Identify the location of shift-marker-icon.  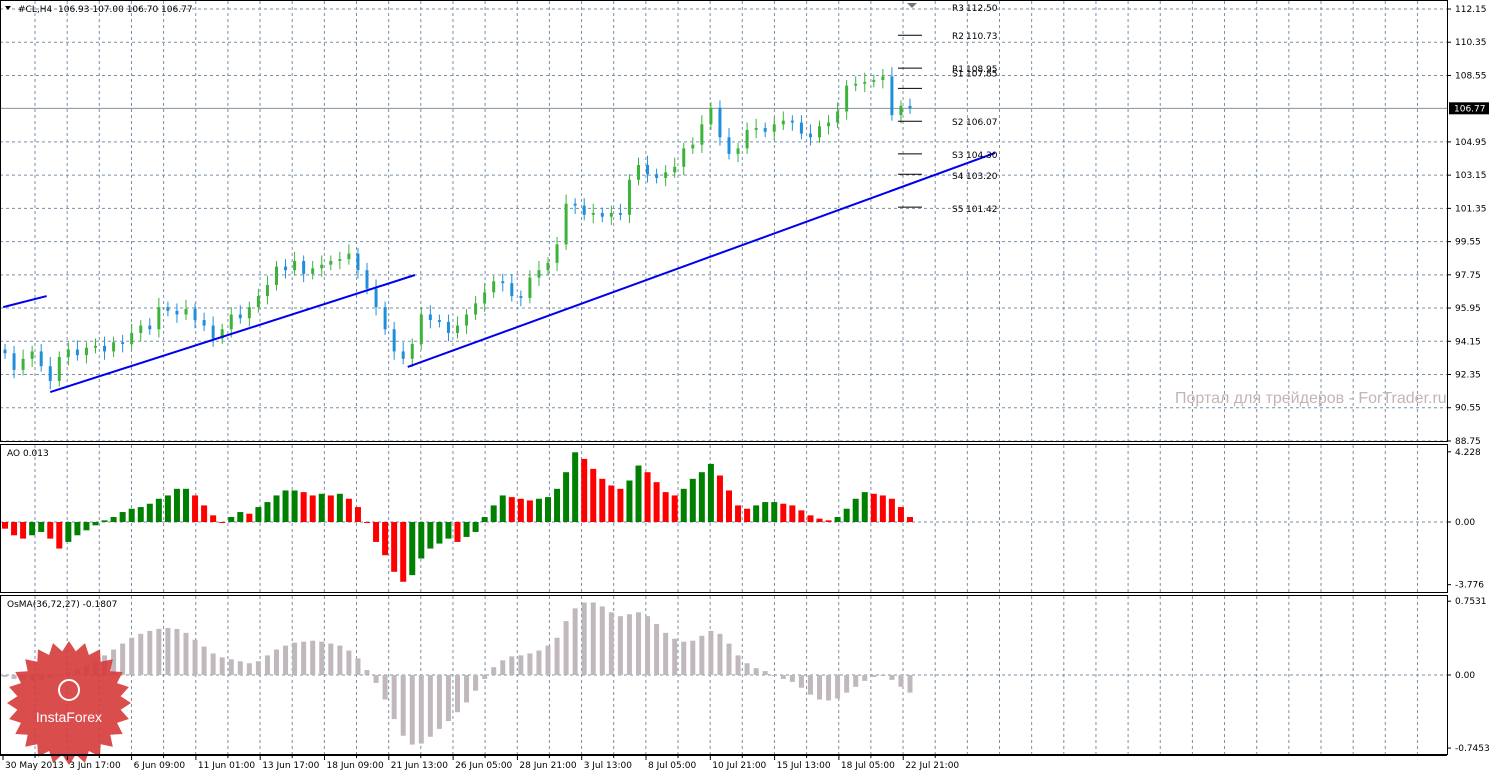
(912, 5).